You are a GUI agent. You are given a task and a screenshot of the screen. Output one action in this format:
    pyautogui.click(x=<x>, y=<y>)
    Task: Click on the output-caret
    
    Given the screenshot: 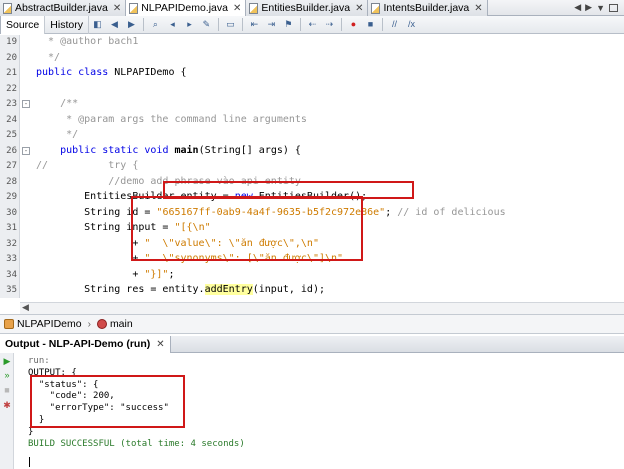 What is the action you would take?
    pyautogui.click(x=29, y=462)
    